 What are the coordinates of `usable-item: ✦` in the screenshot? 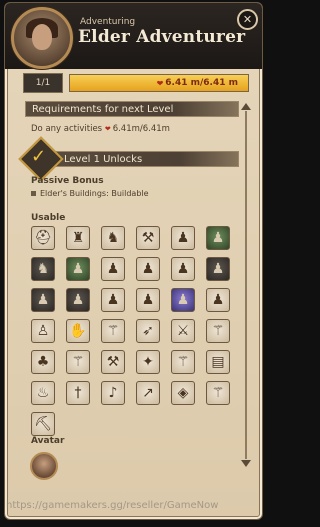 It's located at (148, 362).